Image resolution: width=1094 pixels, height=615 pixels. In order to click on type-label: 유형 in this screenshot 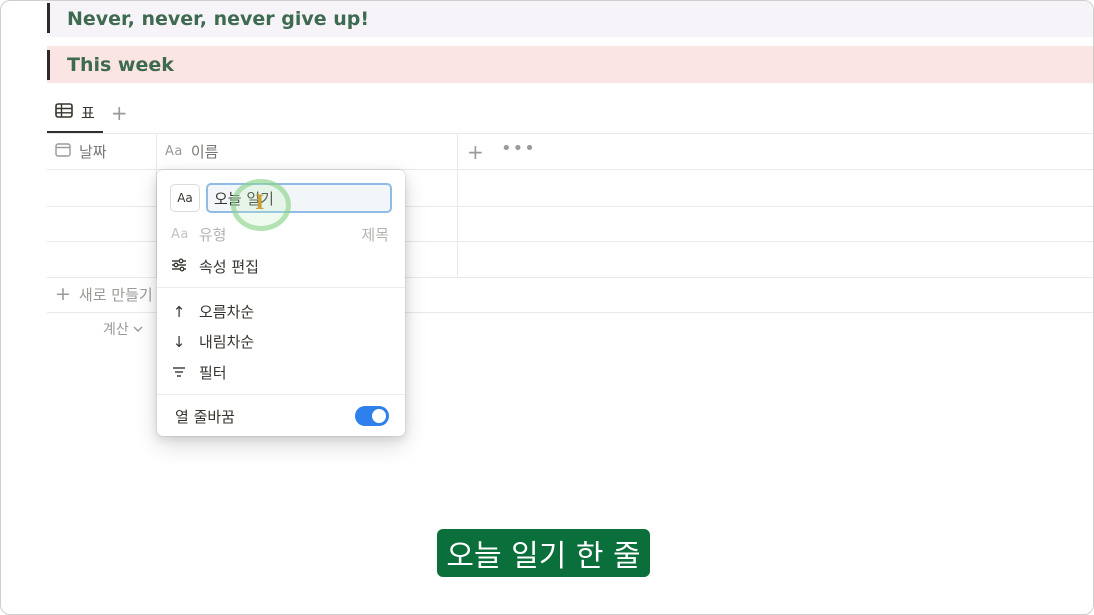, I will do `click(212, 235)`.